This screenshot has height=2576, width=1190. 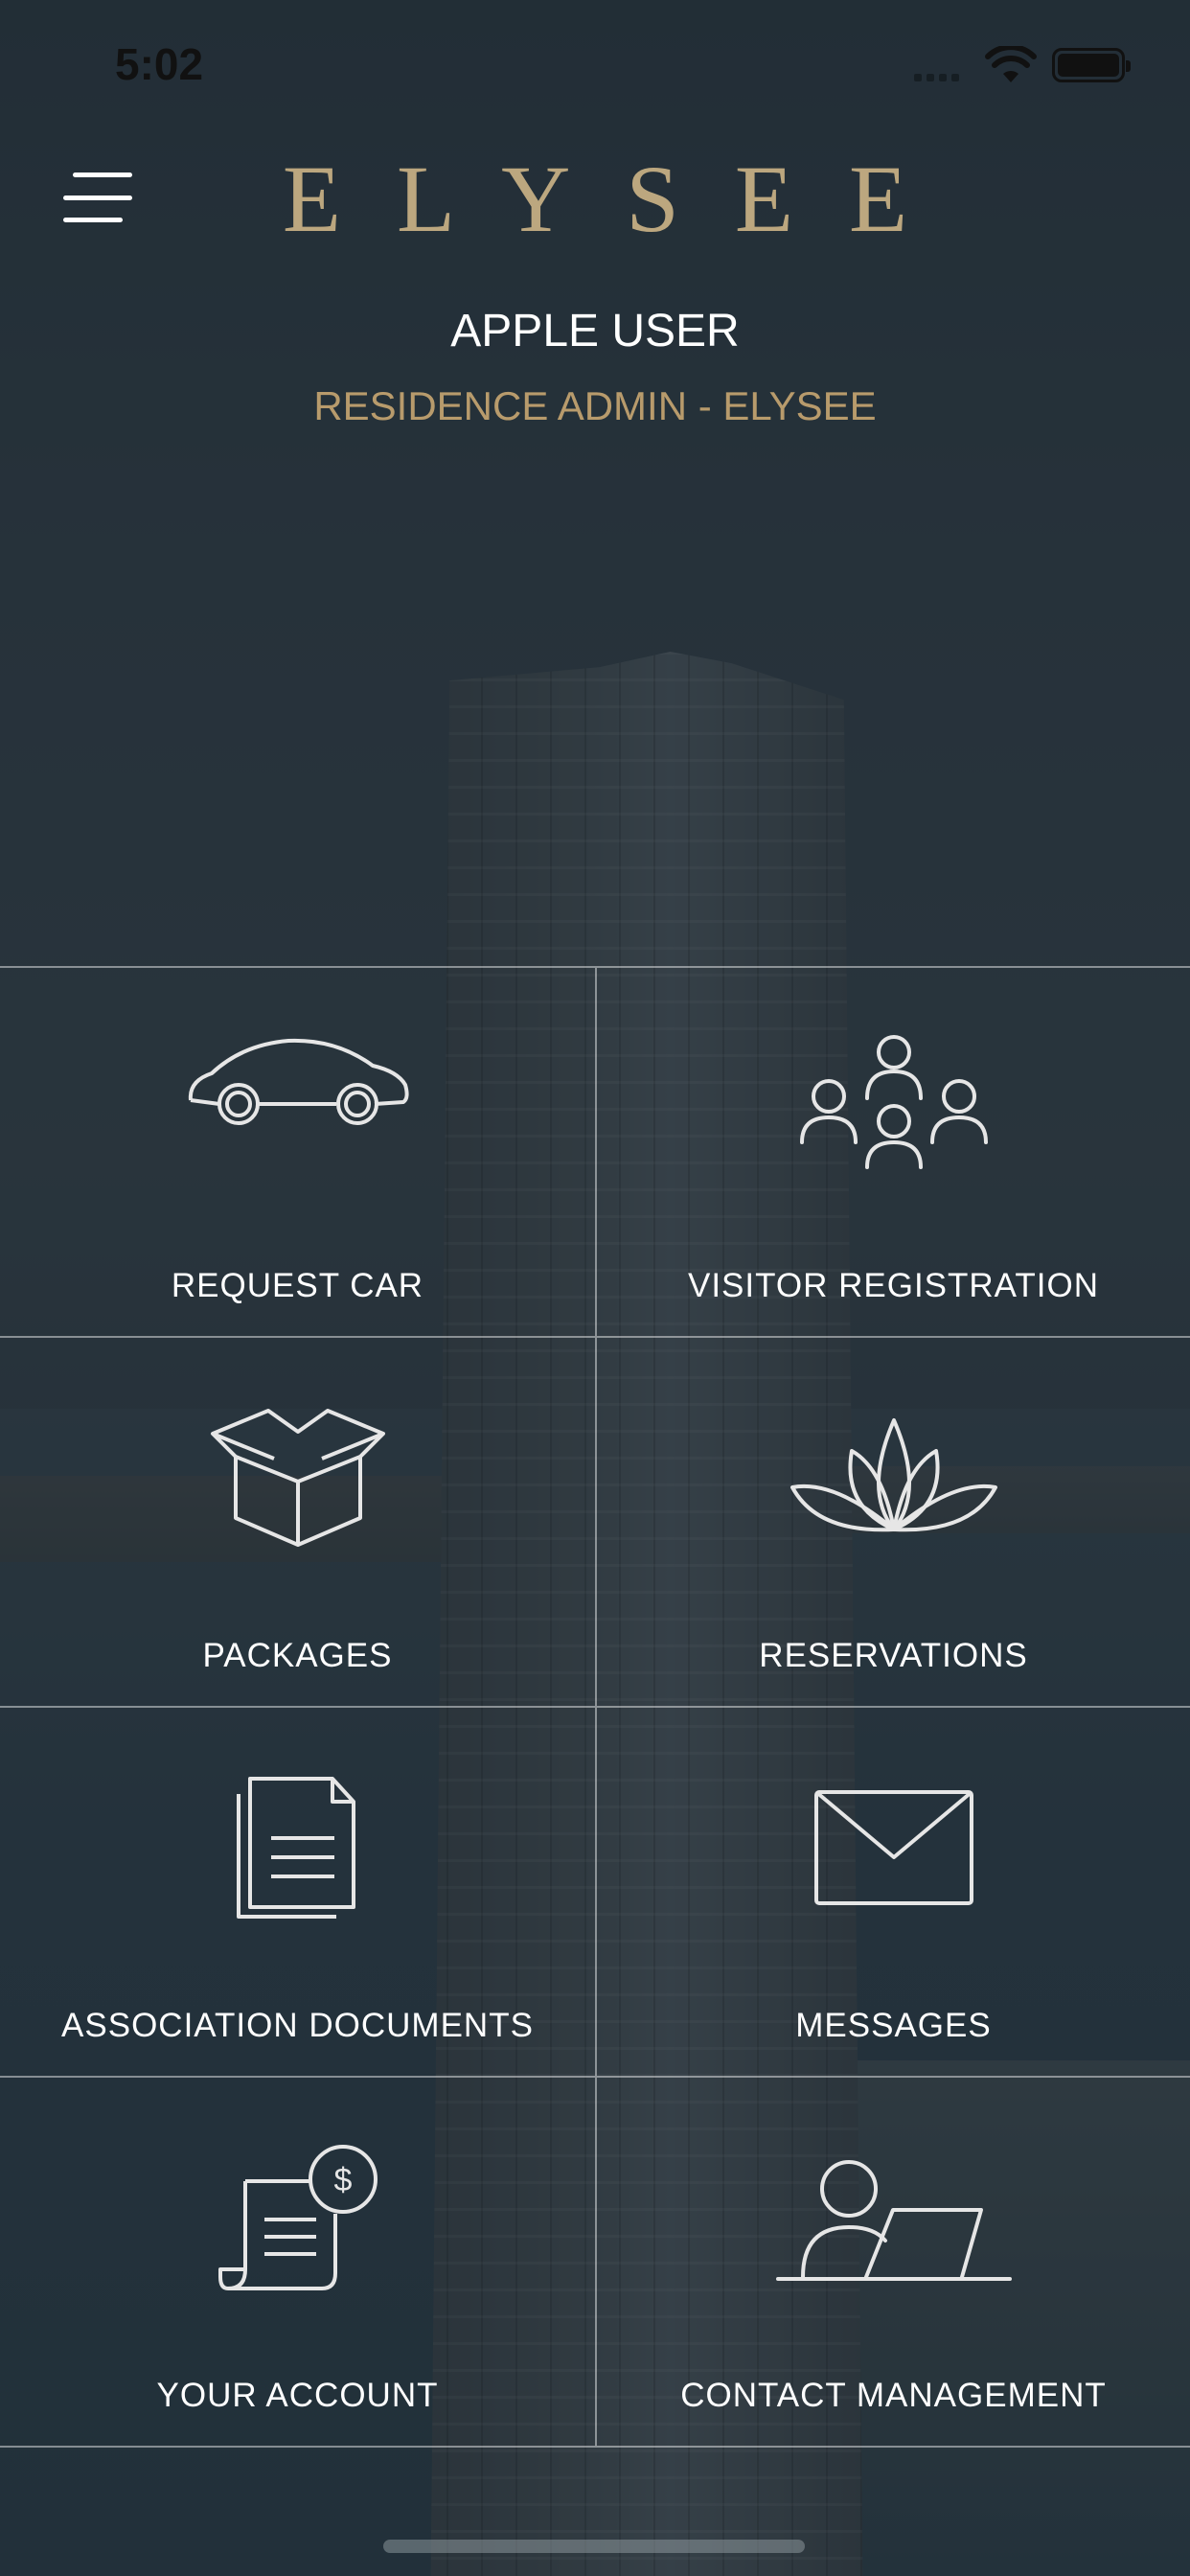 I want to click on tile-request-car: REQUEST CAR, so click(x=297, y=1153).